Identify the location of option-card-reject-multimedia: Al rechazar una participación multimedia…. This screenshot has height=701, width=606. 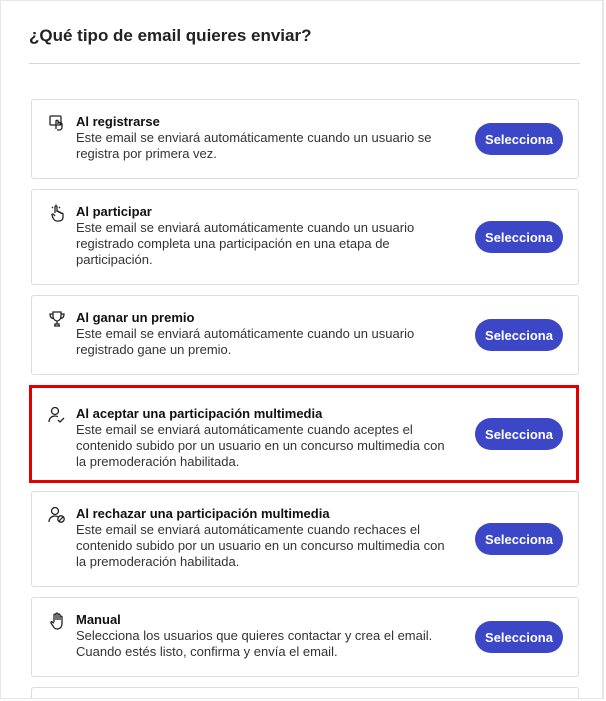
(305, 539).